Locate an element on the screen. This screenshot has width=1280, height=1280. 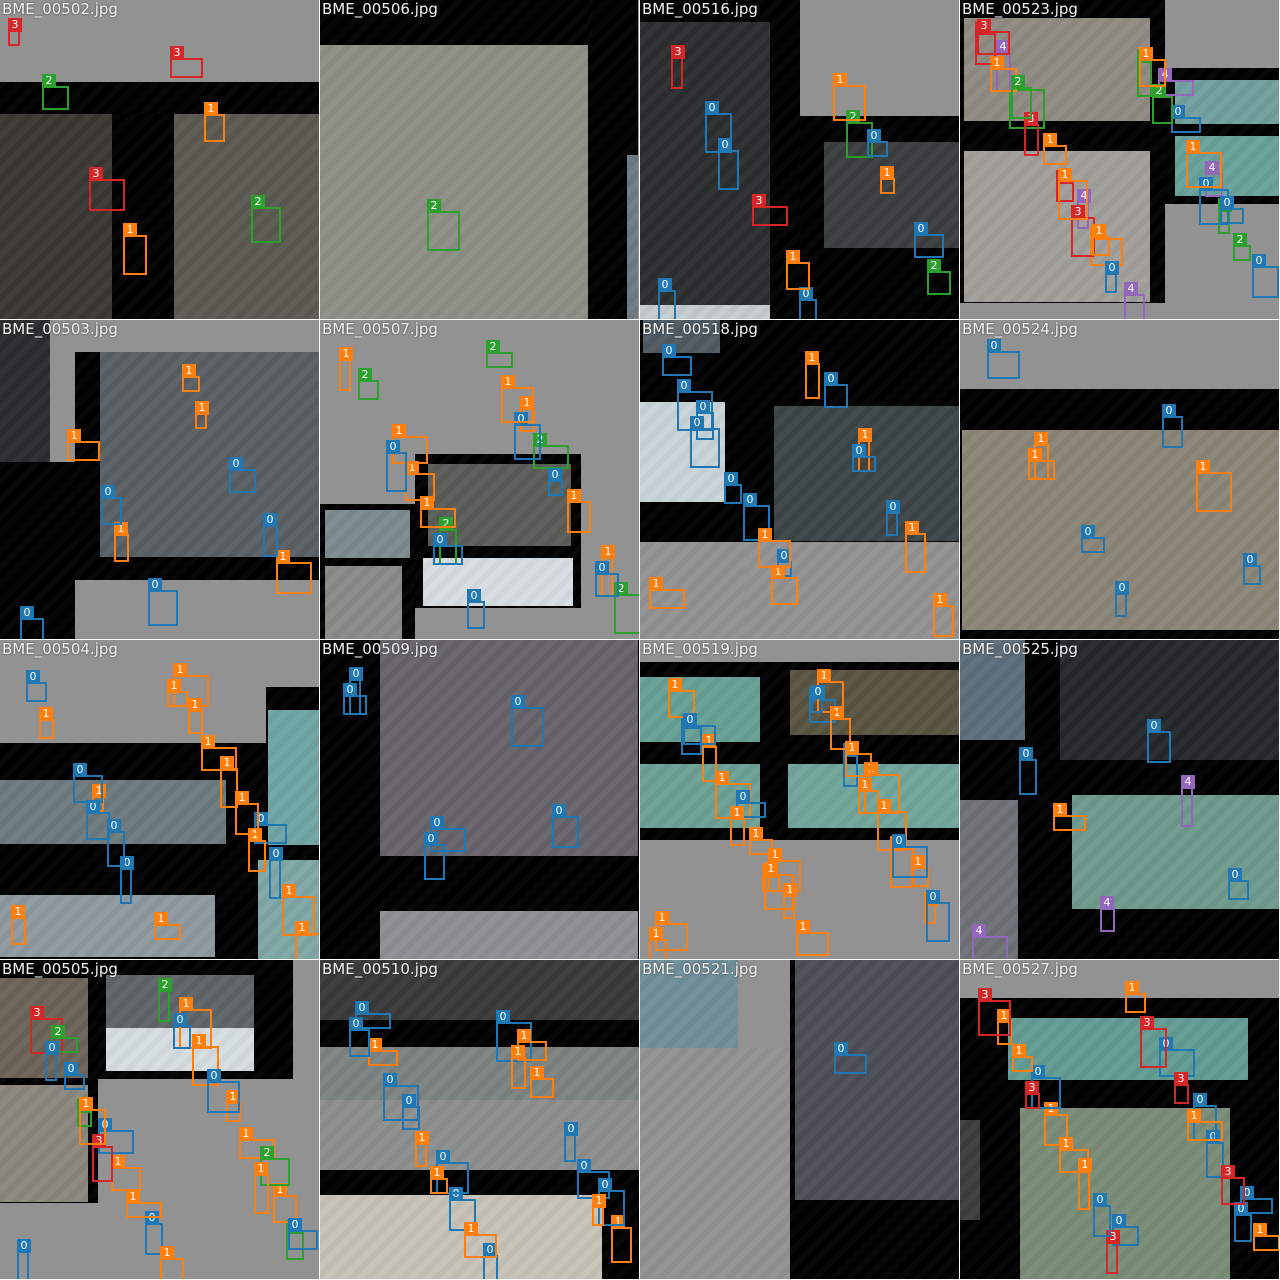
bounding-box-icon: 4 is located at coordinates (1134, 300).